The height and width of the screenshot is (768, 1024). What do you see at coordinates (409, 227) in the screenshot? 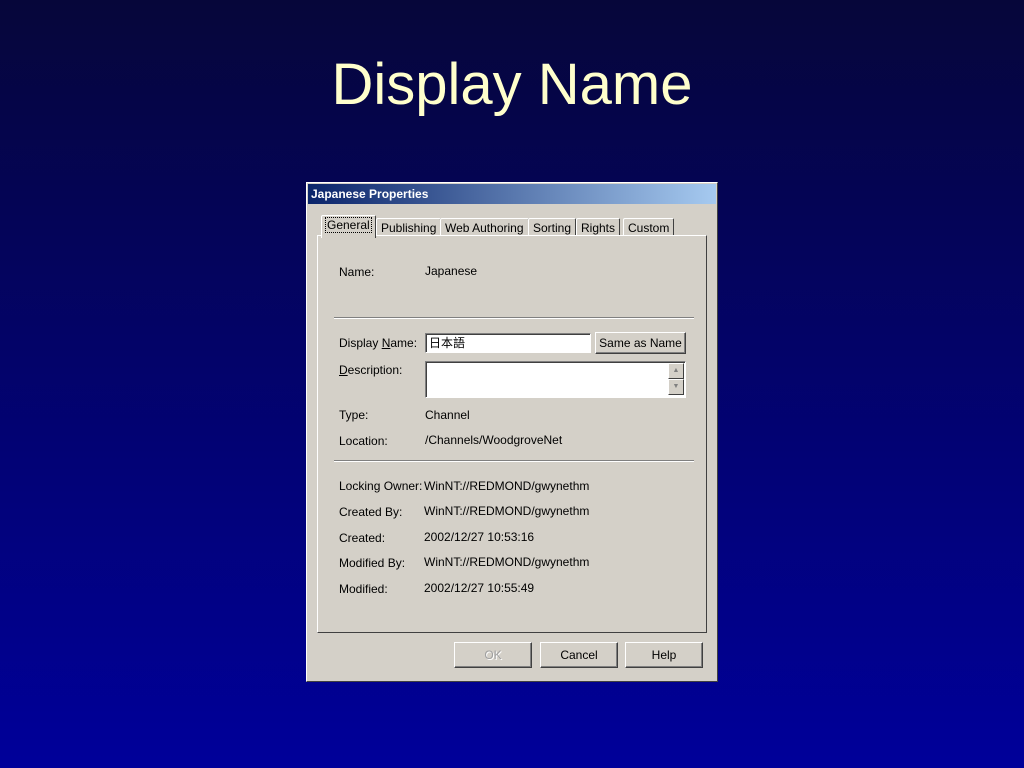
I see `tab-publishing: Publishing` at bounding box center [409, 227].